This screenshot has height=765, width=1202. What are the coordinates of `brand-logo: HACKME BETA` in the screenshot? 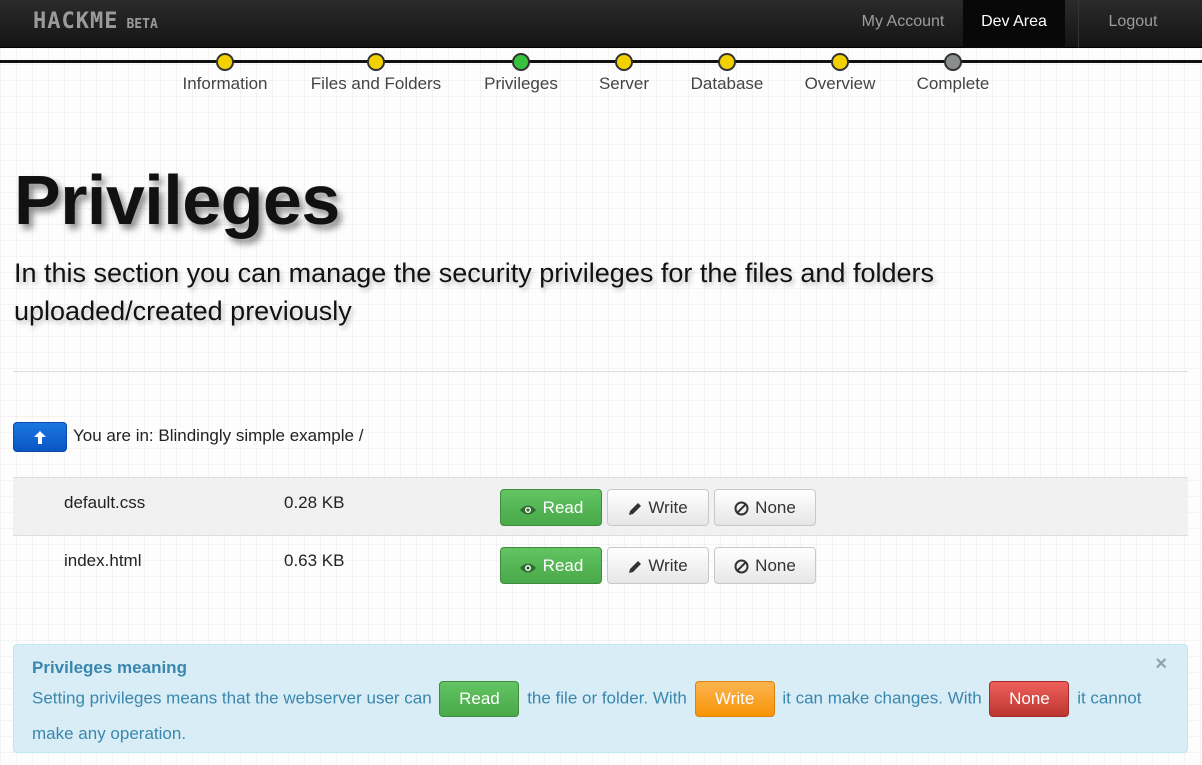 It's located at (95, 21).